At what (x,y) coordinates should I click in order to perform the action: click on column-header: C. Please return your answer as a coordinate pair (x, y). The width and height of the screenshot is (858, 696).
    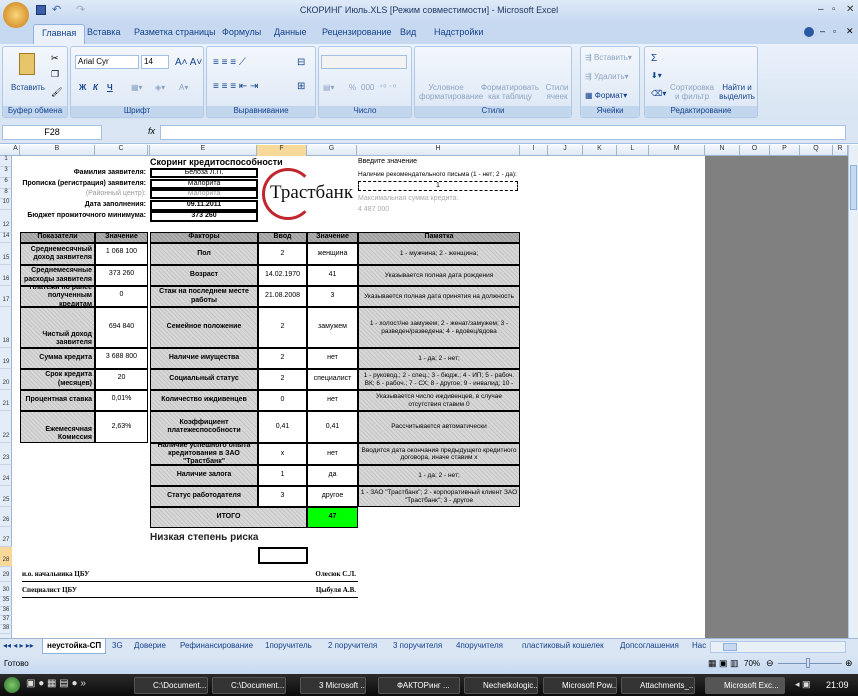
    Looking at the image, I should click on (121, 150).